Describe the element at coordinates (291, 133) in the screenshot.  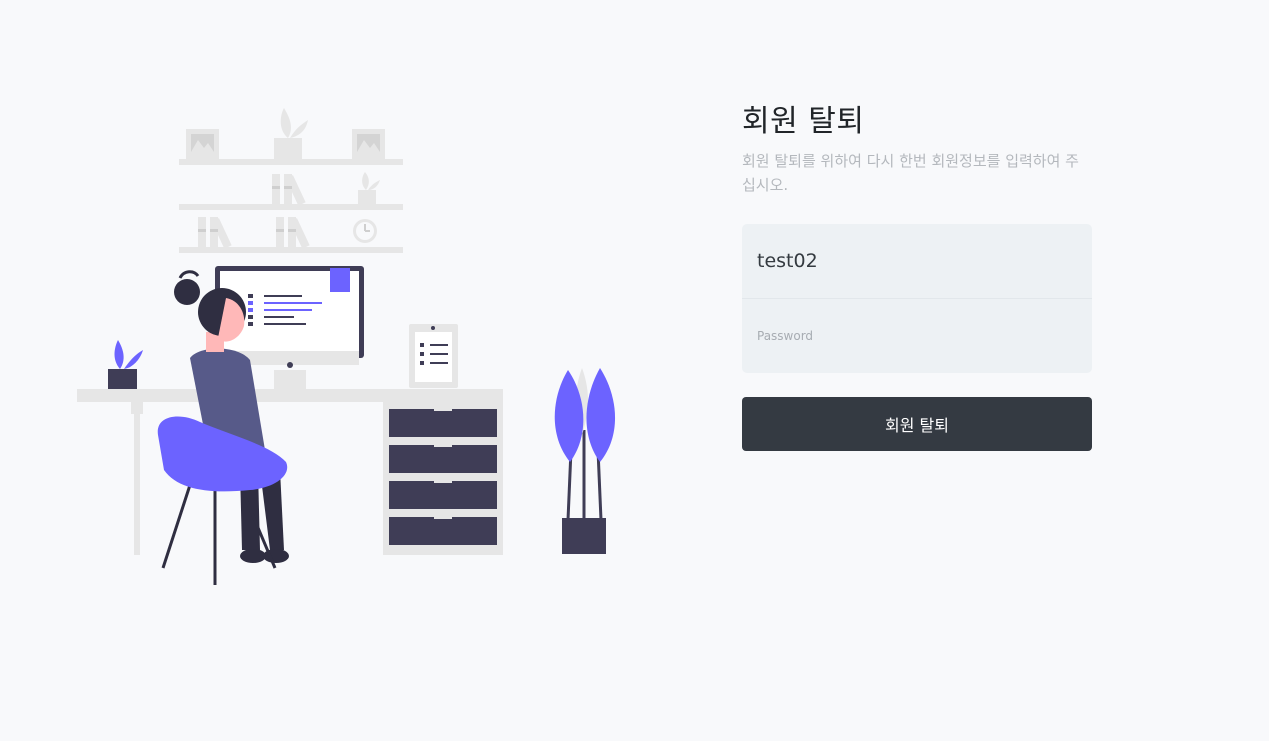
I see `potted-plant-top-icon` at that location.